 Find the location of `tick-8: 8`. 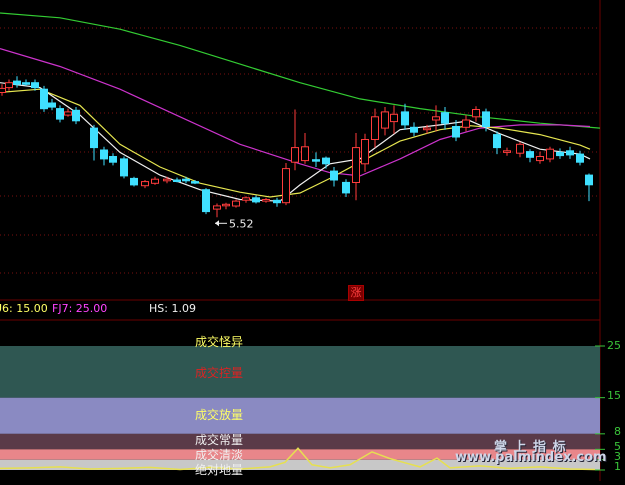

tick-8: 8 is located at coordinates (617, 431).